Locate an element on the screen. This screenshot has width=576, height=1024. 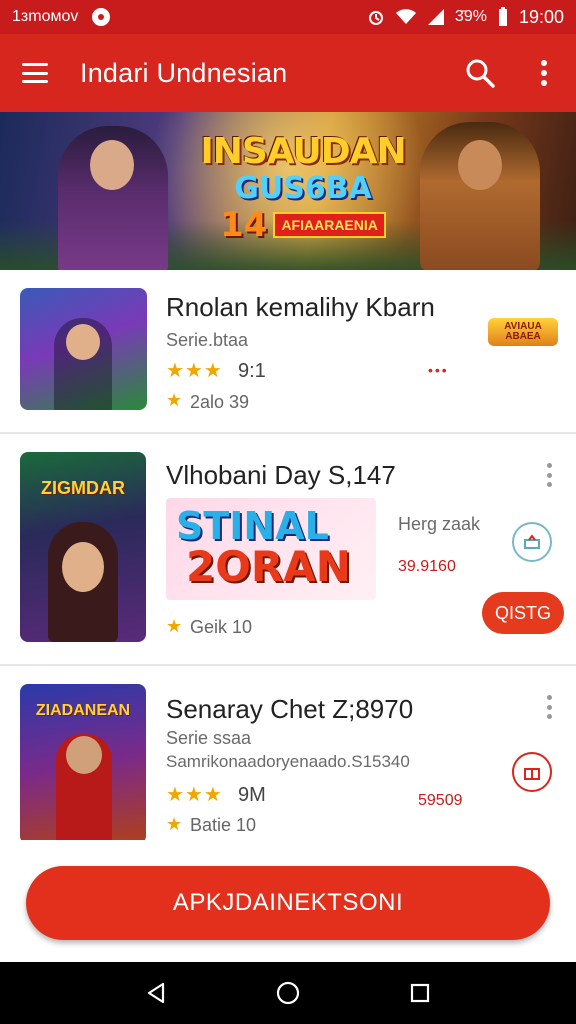
thumbnail-title: ZIADANEAN is located at coordinates (83, 710).